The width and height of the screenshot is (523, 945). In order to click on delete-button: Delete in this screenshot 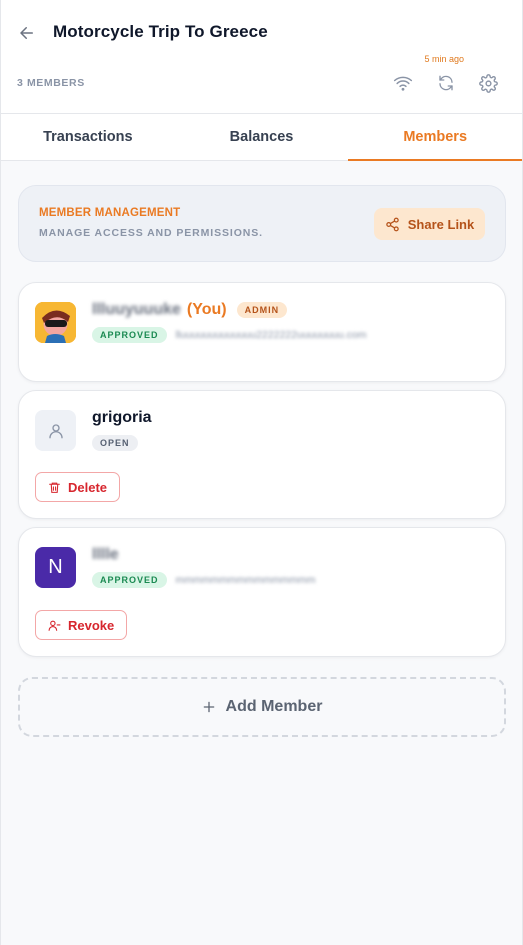, I will do `click(78, 487)`.